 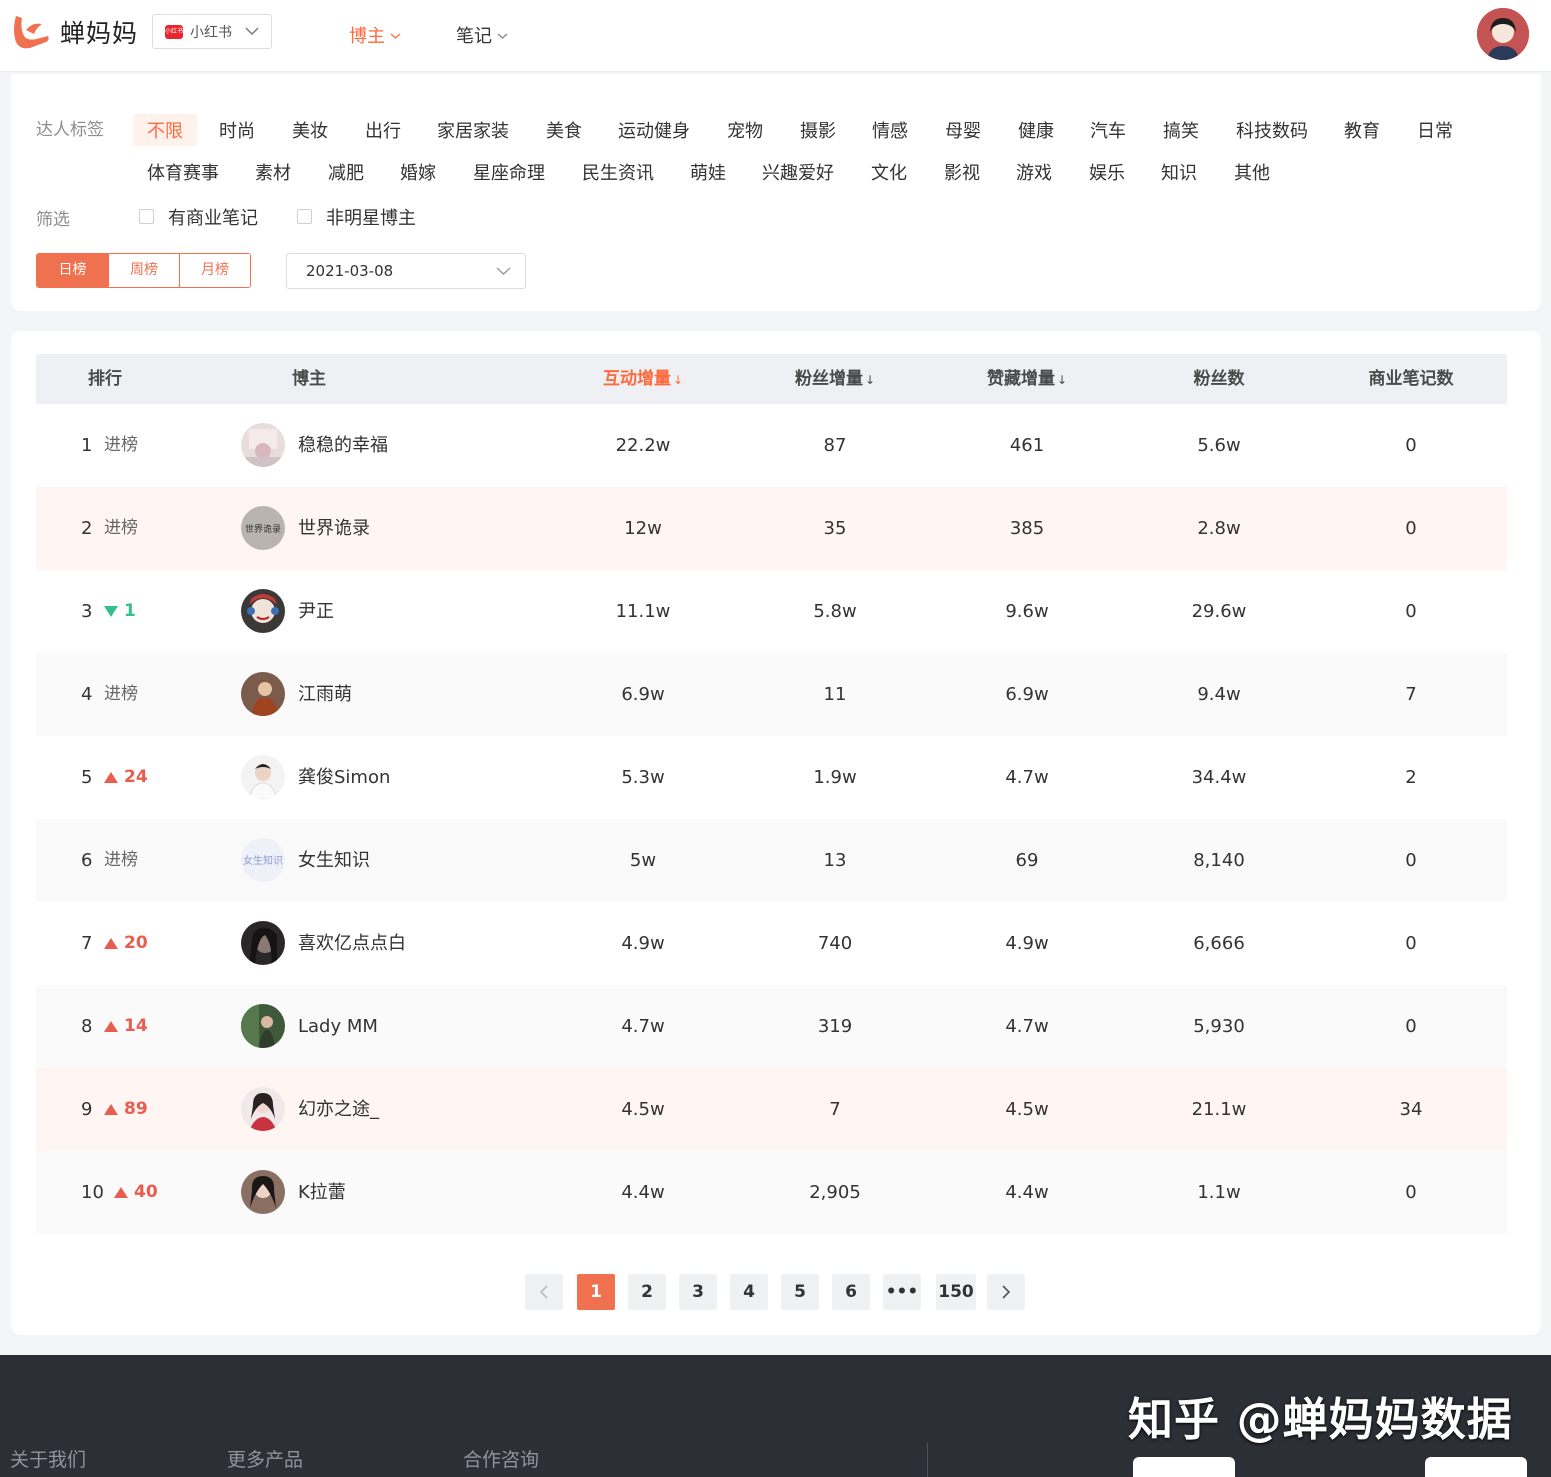 I want to click on tag-item: 婚嫁, so click(x=418, y=172).